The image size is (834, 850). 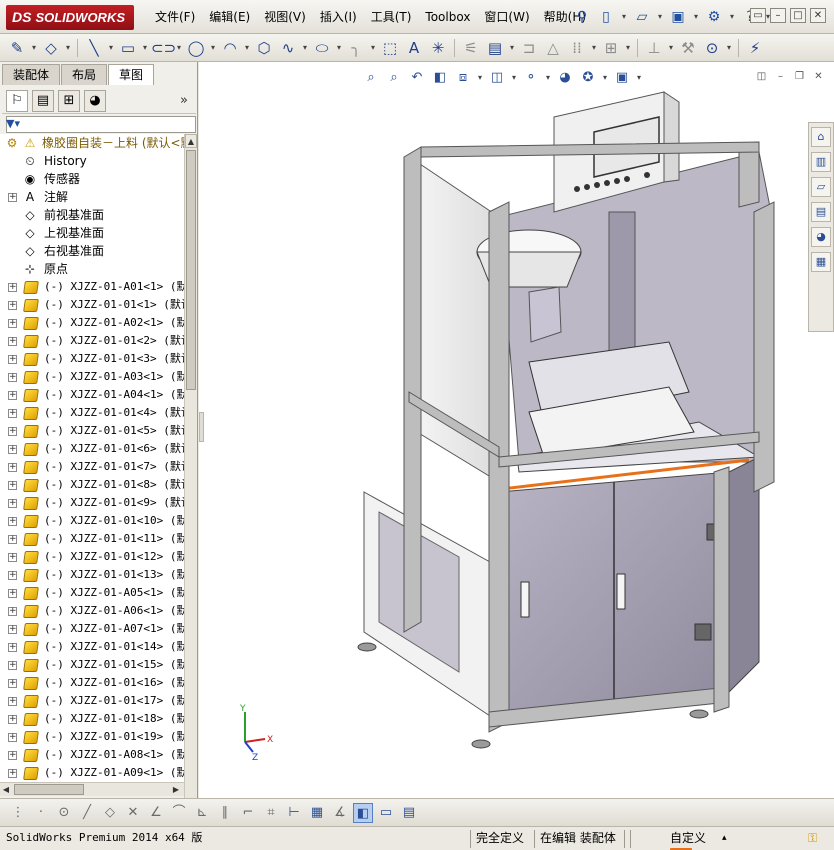 I want to click on menu-item: 窗口(W), so click(x=506, y=17).